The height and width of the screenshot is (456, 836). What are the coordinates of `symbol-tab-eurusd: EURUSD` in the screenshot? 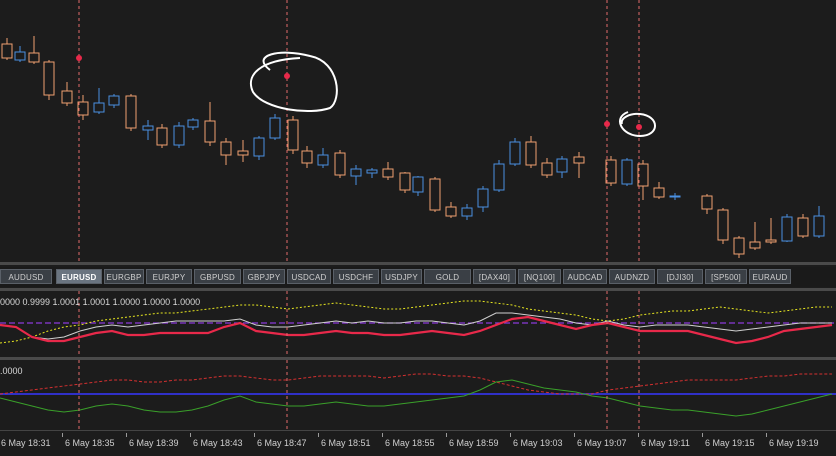 It's located at (79, 276).